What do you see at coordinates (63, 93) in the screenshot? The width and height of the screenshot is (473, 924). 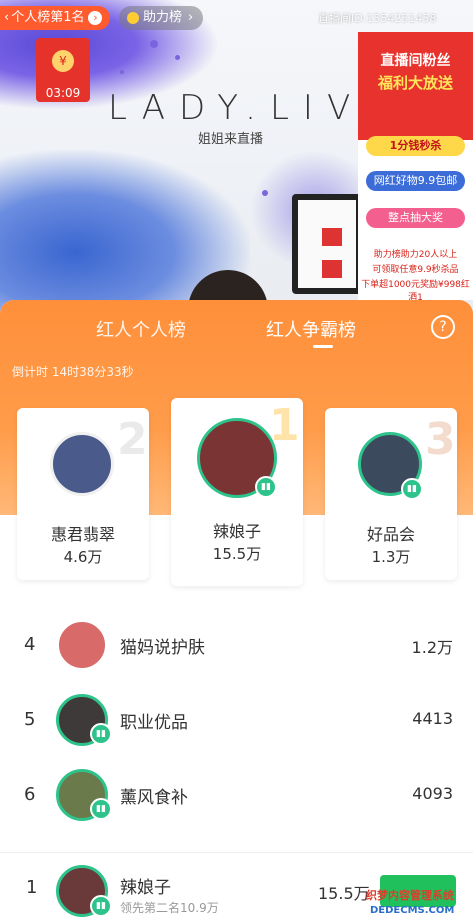 I see `red-envelope-timer: 03:09` at bounding box center [63, 93].